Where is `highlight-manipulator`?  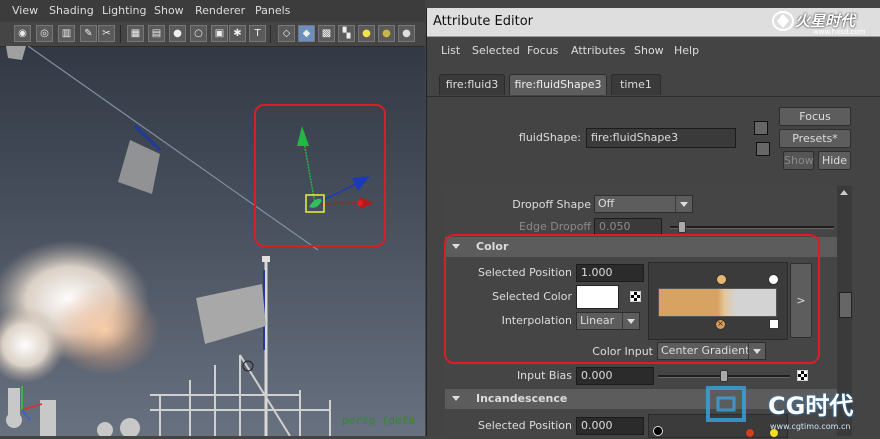
highlight-manipulator is located at coordinates (320, 175).